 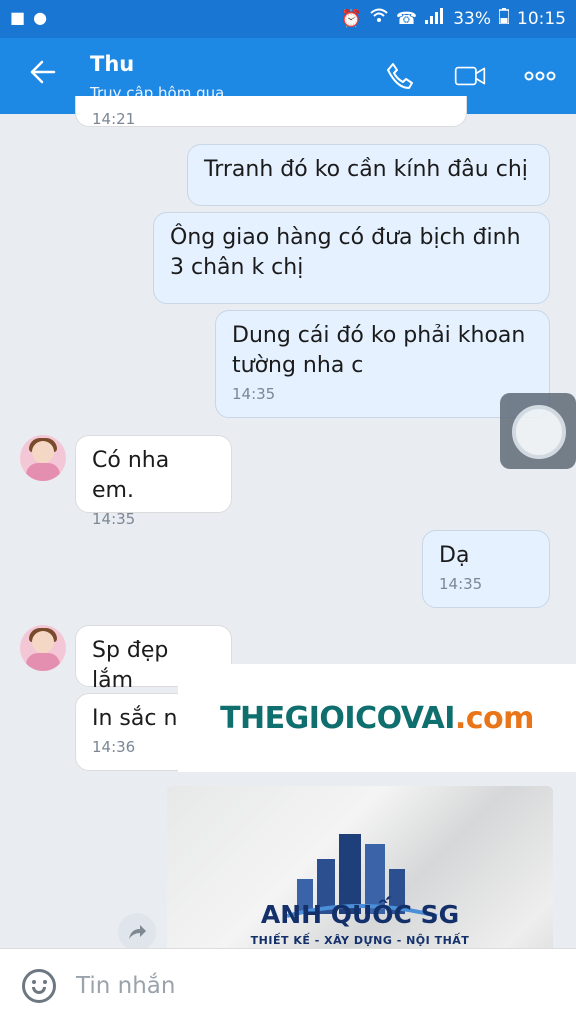 I want to click on circle-icon, so click(x=539, y=432).